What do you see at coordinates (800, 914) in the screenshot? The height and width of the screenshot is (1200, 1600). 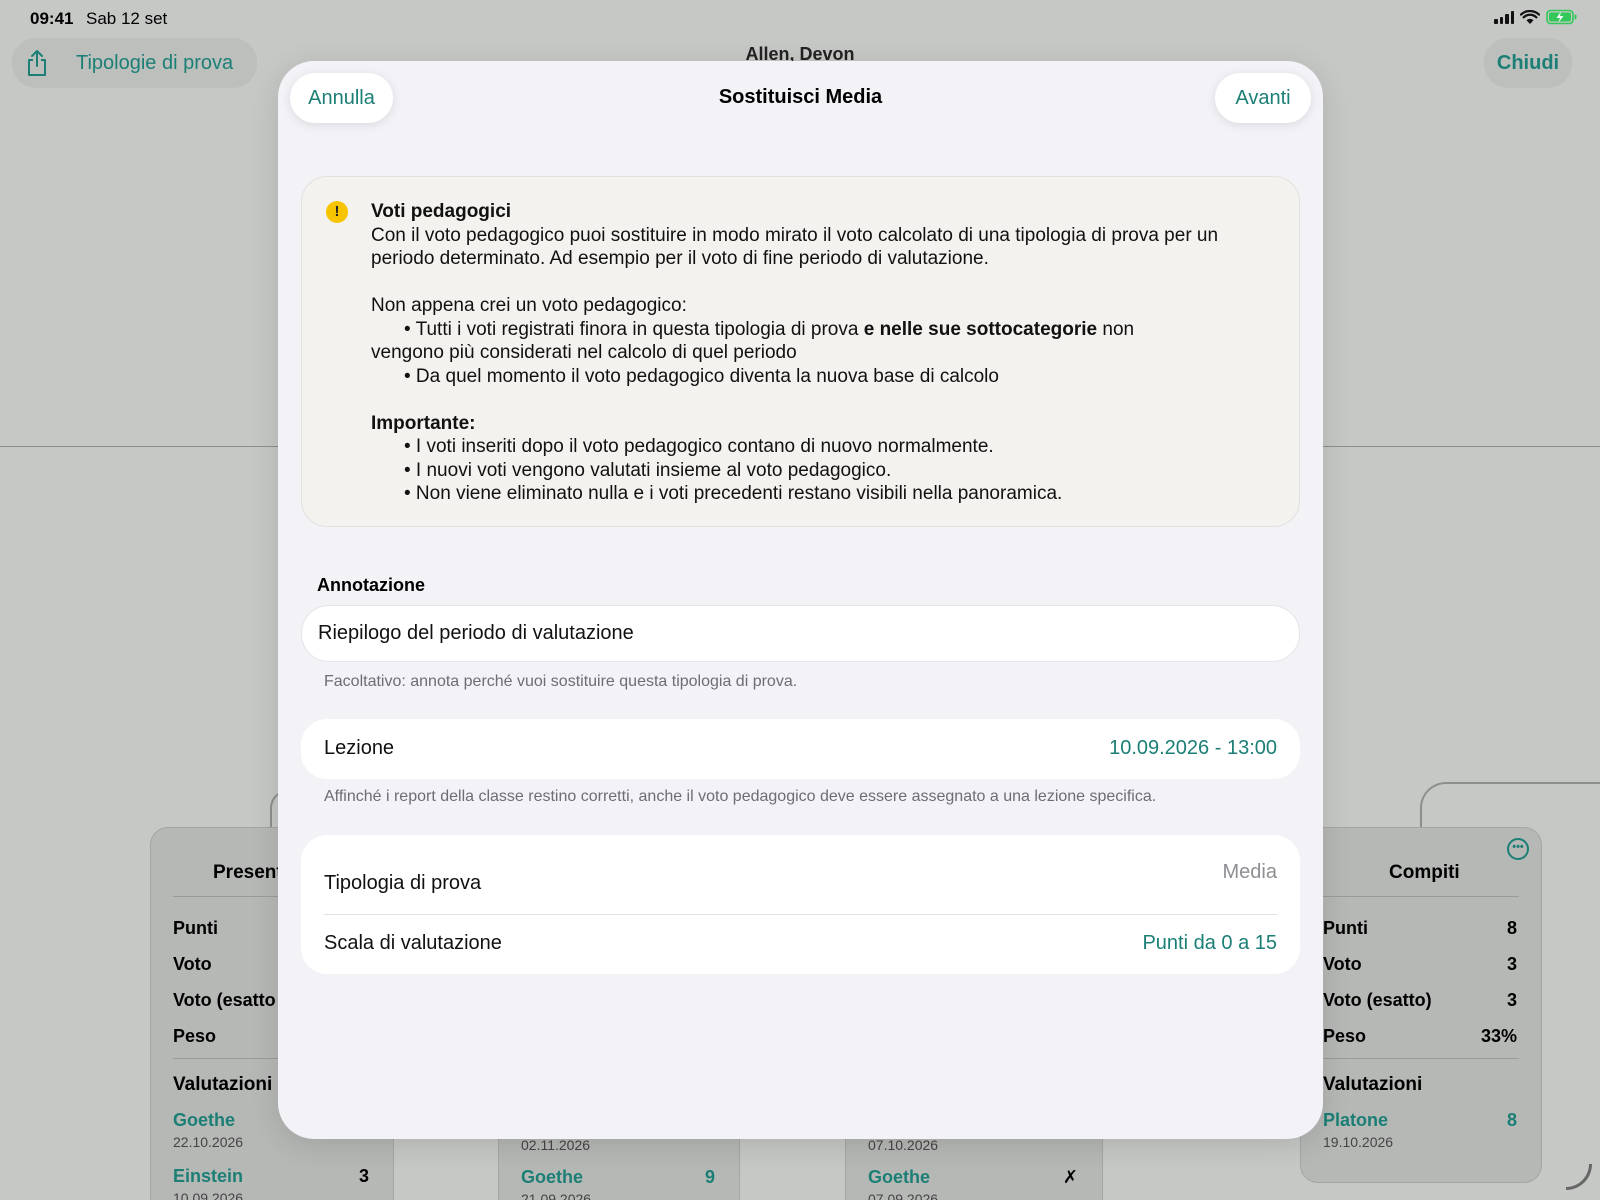 I see `row-divider` at bounding box center [800, 914].